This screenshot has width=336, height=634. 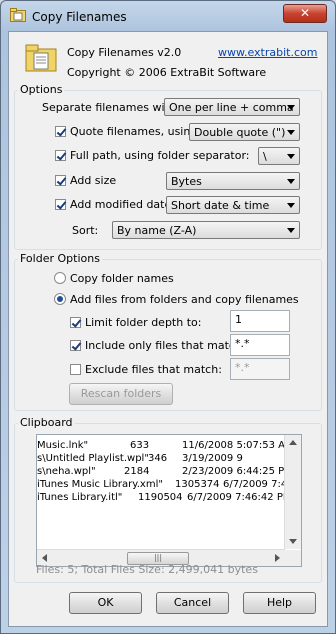 What do you see at coordinates (137, 471) in the screenshot?
I see `file-size: 2184` at bounding box center [137, 471].